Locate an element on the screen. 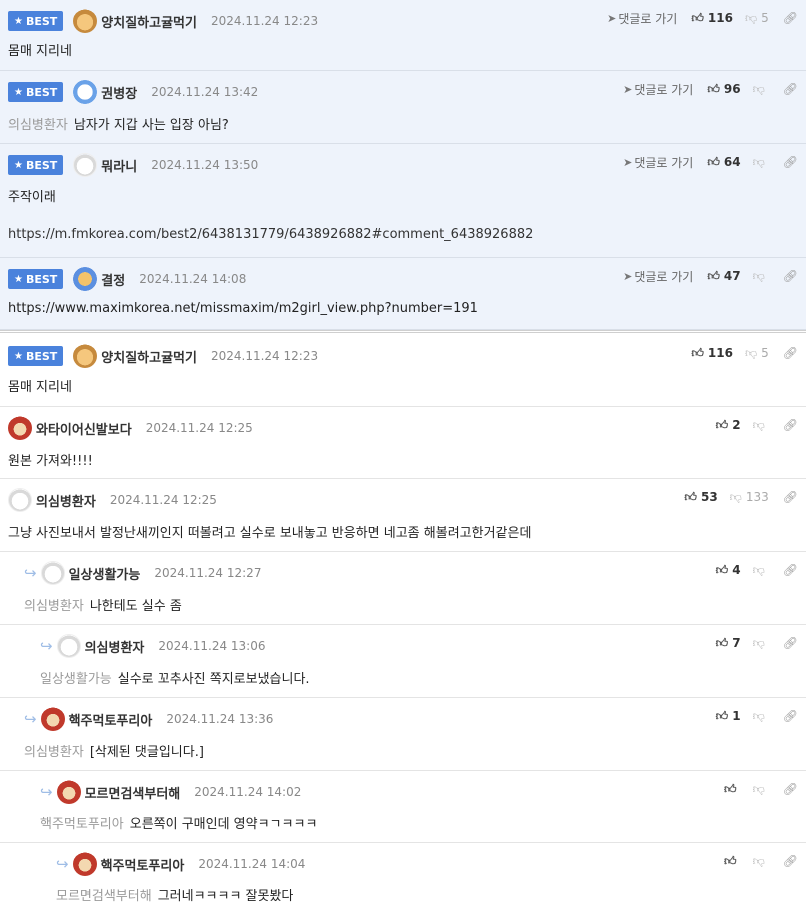  author-name: 뭐라니 is located at coordinates (119, 165).